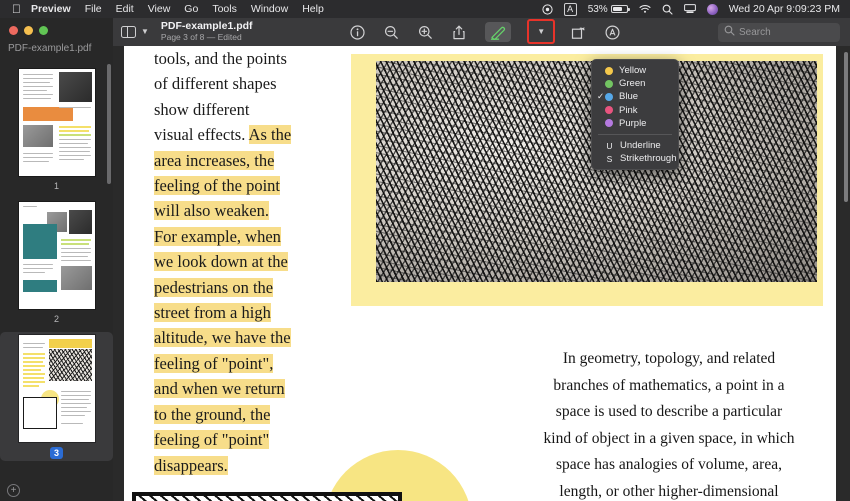  What do you see at coordinates (635, 158) in the screenshot?
I see `menu-item-strikethrough: S Strikethrough` at bounding box center [635, 158].